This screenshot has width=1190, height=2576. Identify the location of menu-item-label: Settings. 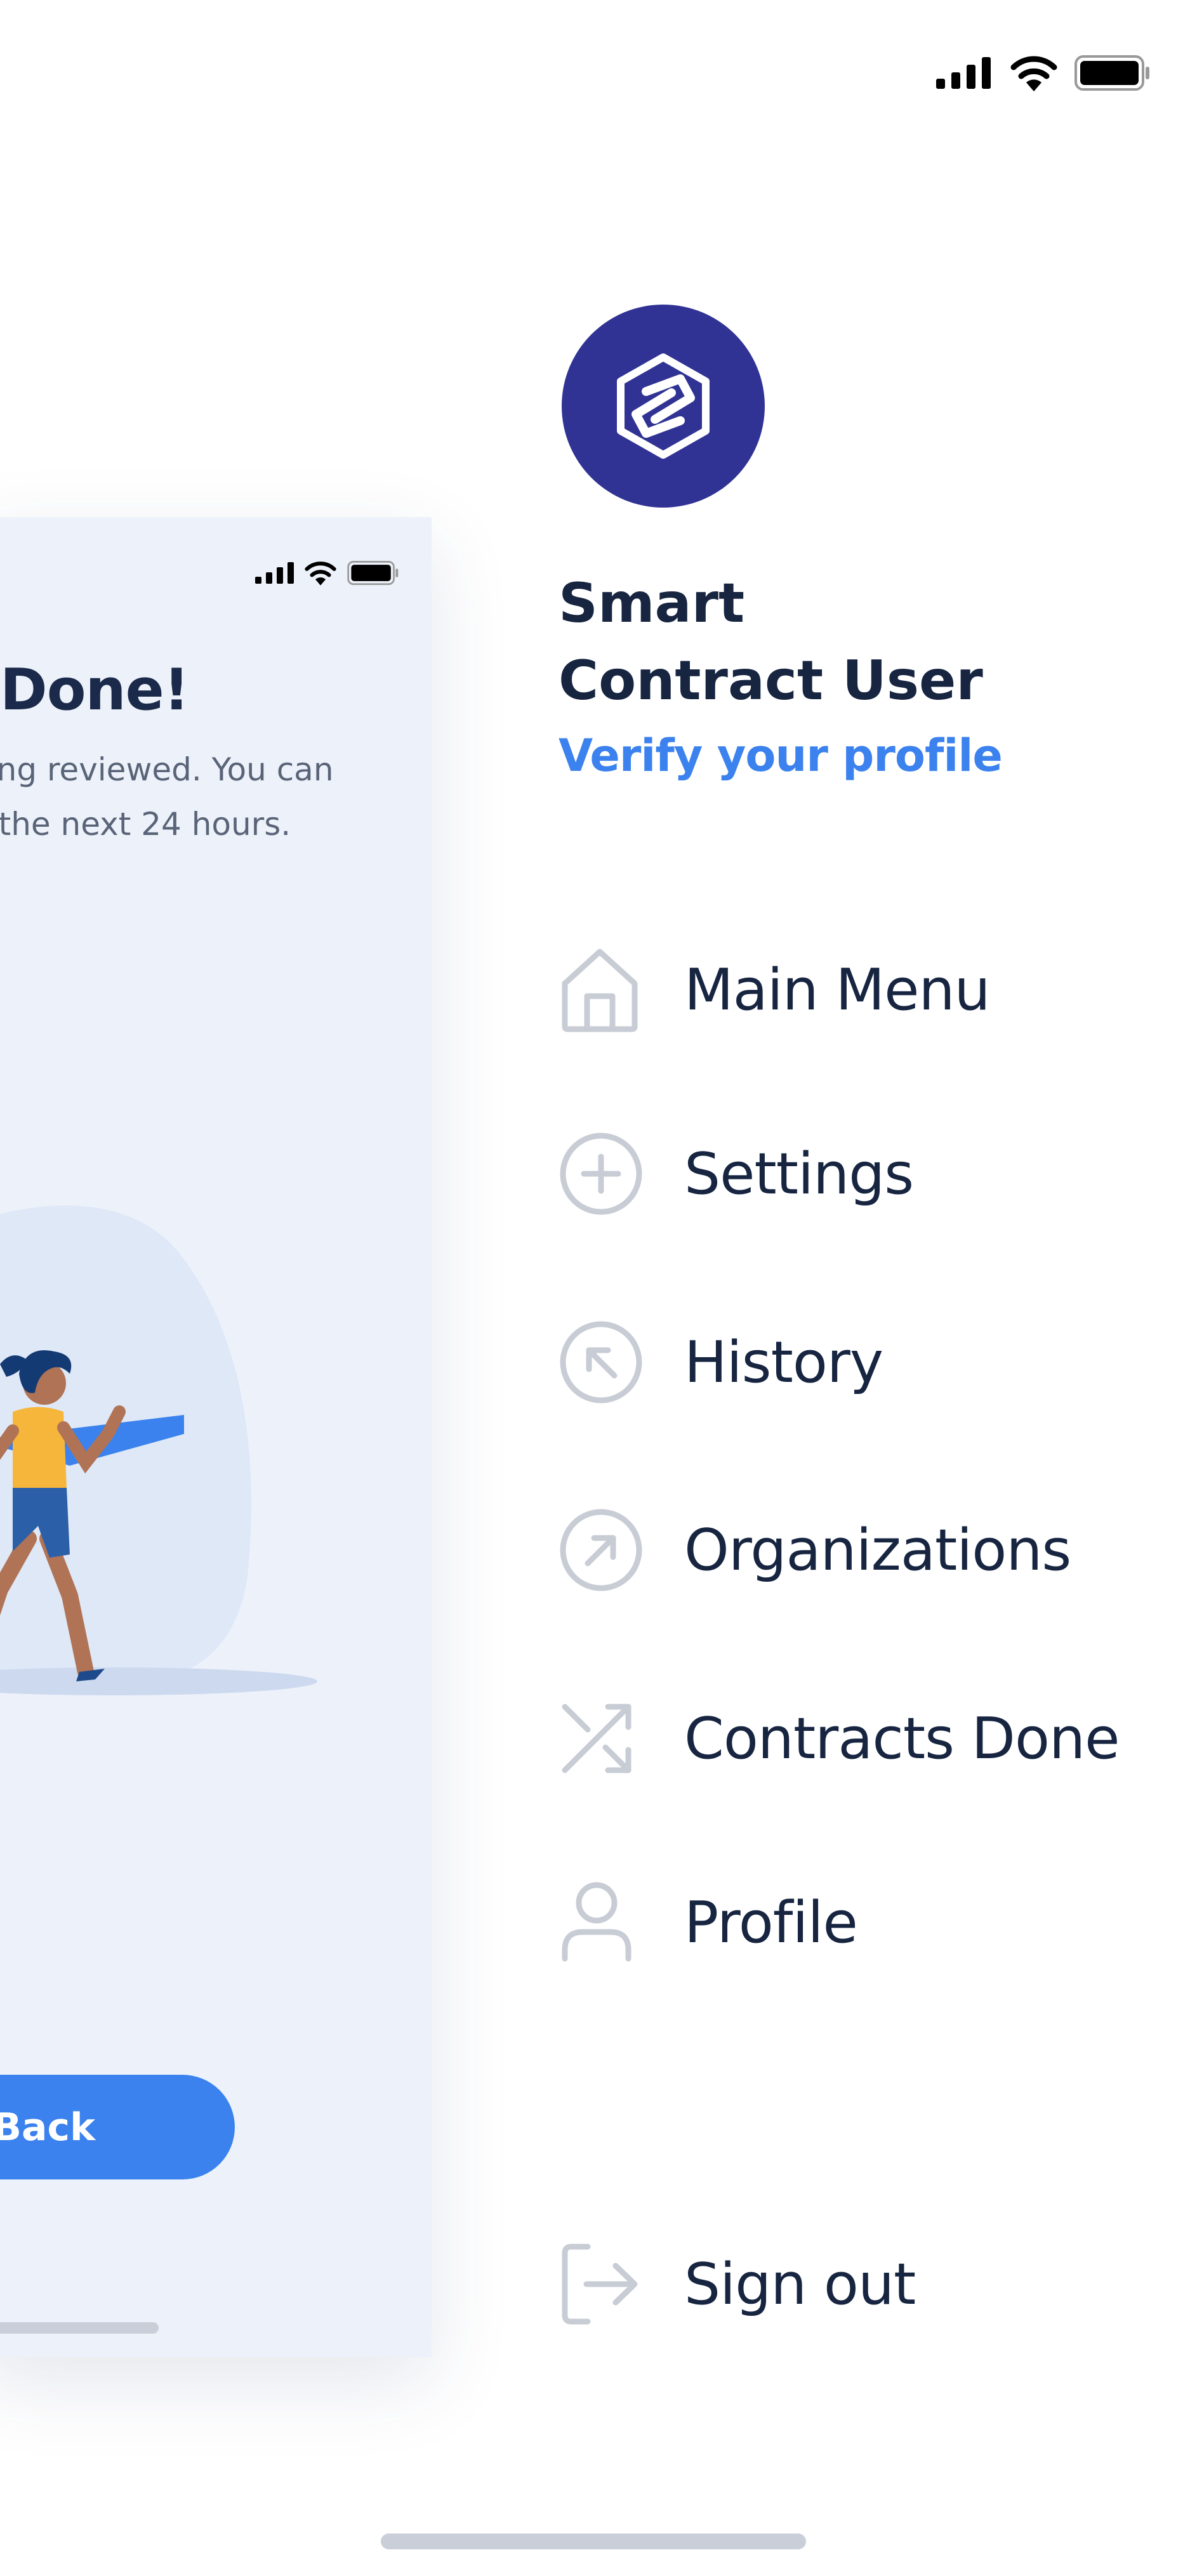
(799, 1173).